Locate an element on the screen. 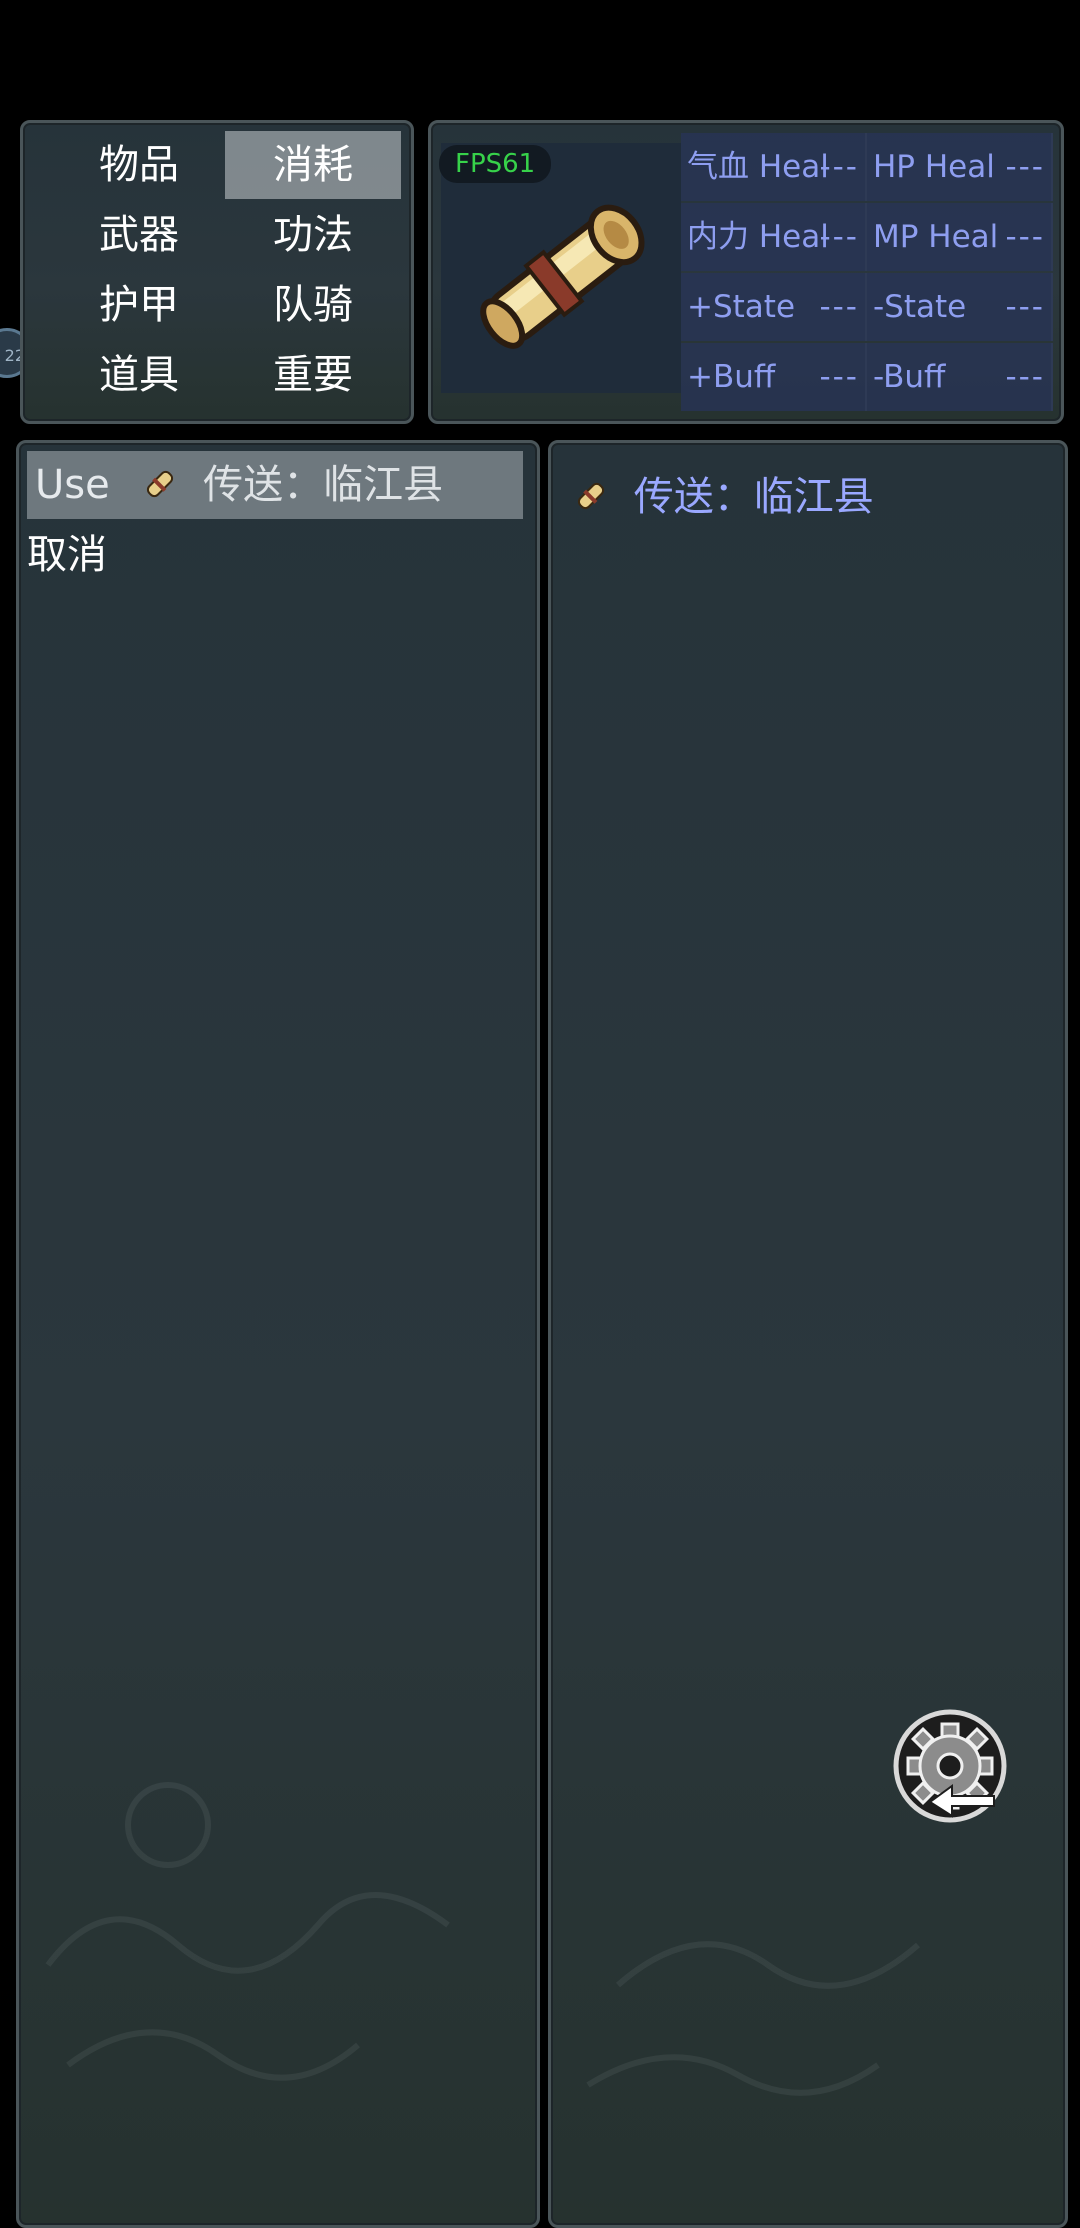 The width and height of the screenshot is (1080, 2228). stat-cell: -Buff --- is located at coordinates (960, 377).